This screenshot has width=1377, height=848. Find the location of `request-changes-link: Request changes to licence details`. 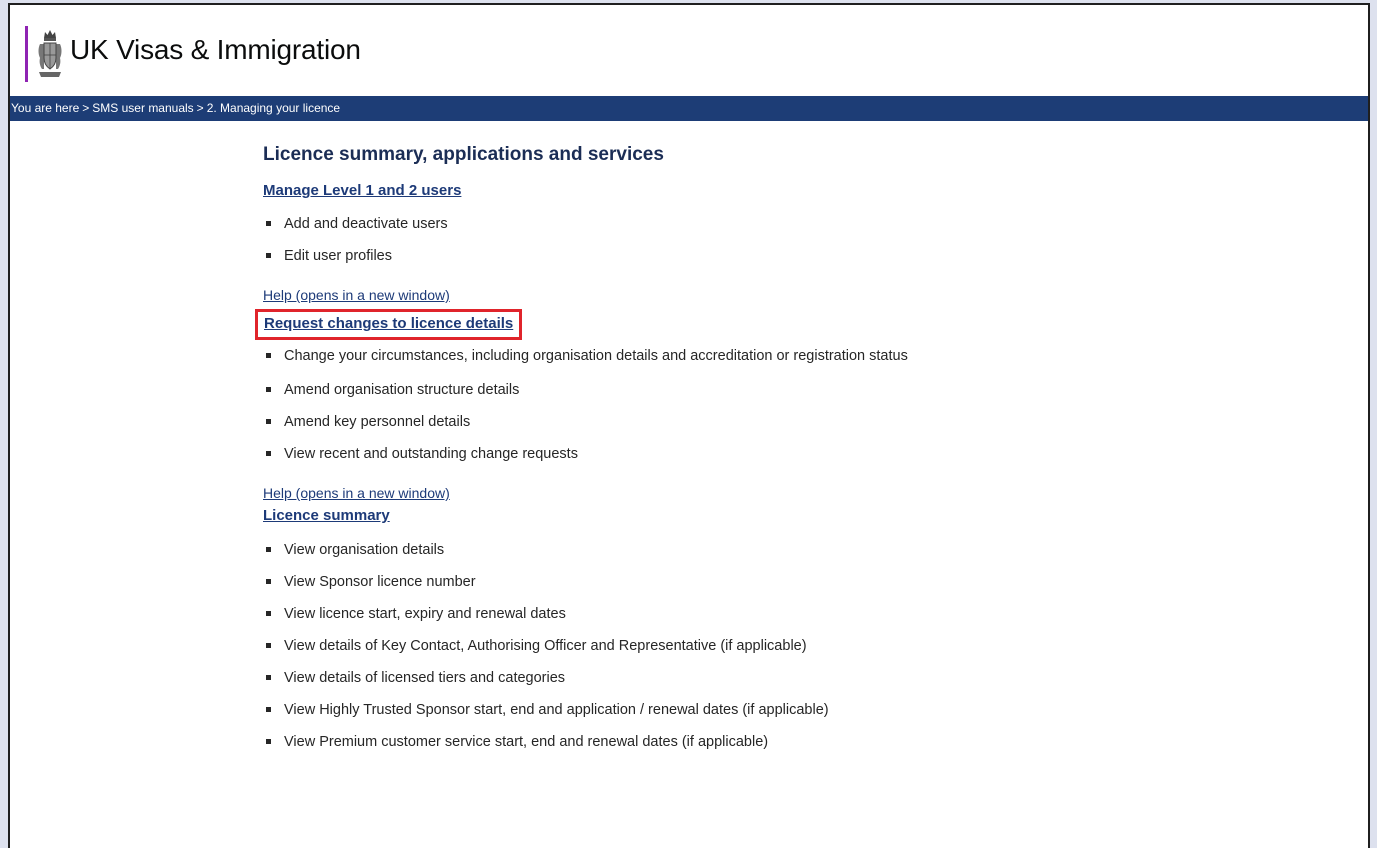

request-changes-link: Request changes to licence details is located at coordinates (388, 323).